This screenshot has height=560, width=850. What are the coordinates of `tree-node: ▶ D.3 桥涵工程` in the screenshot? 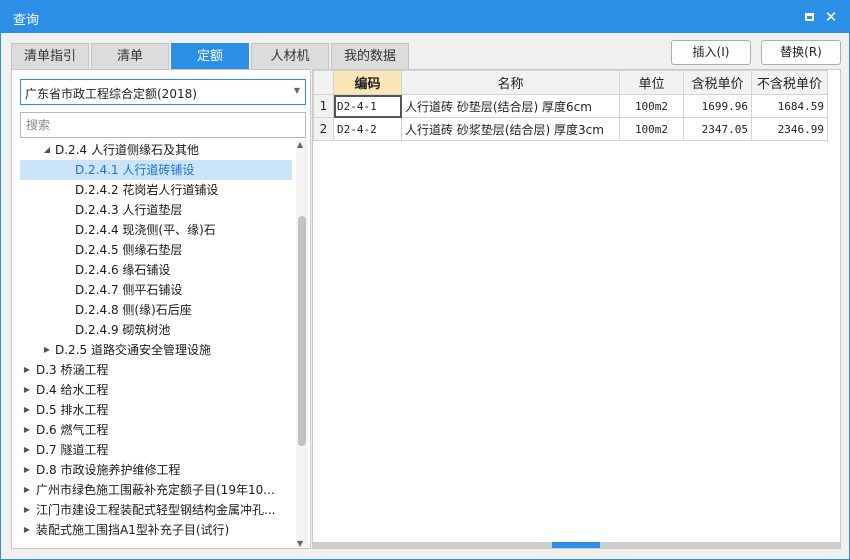 It's located at (156, 370).